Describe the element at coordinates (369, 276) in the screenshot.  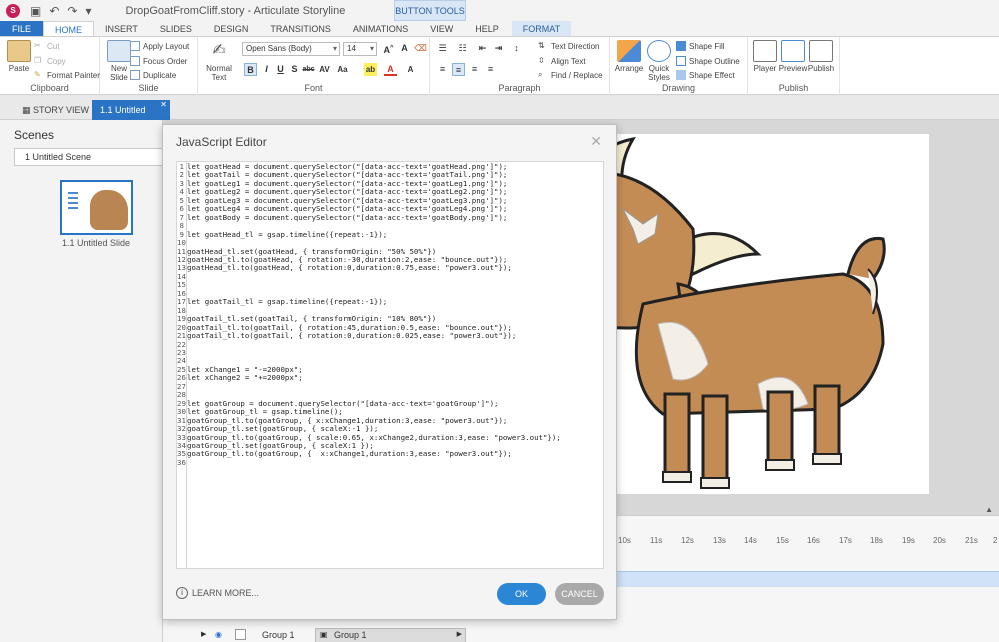
I see `code-line: 14` at that location.